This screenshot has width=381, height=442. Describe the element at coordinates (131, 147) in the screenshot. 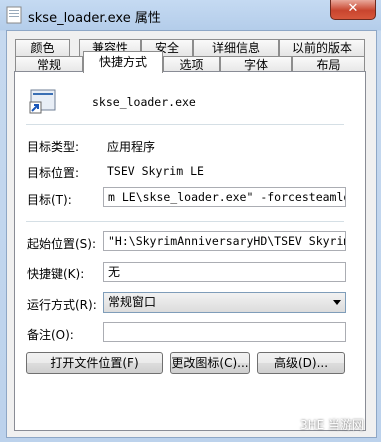

I see `target-type-value: 应用程序` at that location.